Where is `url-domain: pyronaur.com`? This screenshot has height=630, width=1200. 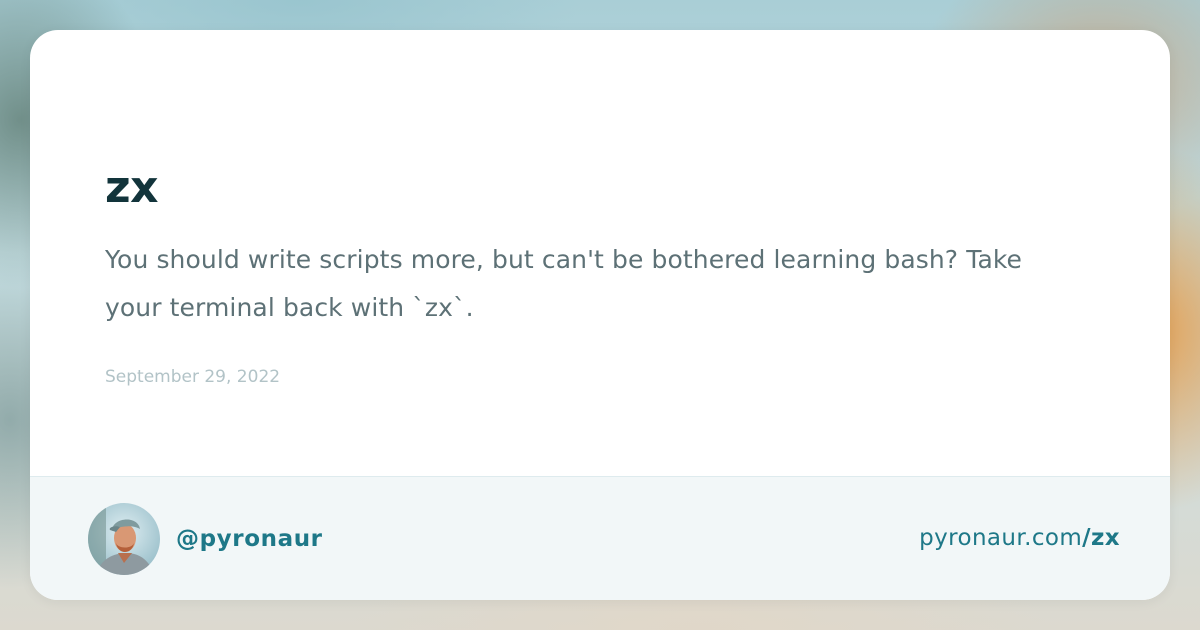
url-domain: pyronaur.com is located at coordinates (1001, 538).